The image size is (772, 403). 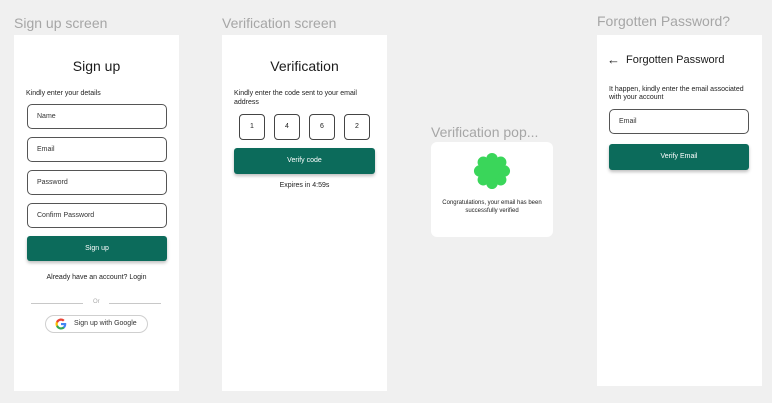 What do you see at coordinates (304, 66) in the screenshot?
I see `verification-title: Verification` at bounding box center [304, 66].